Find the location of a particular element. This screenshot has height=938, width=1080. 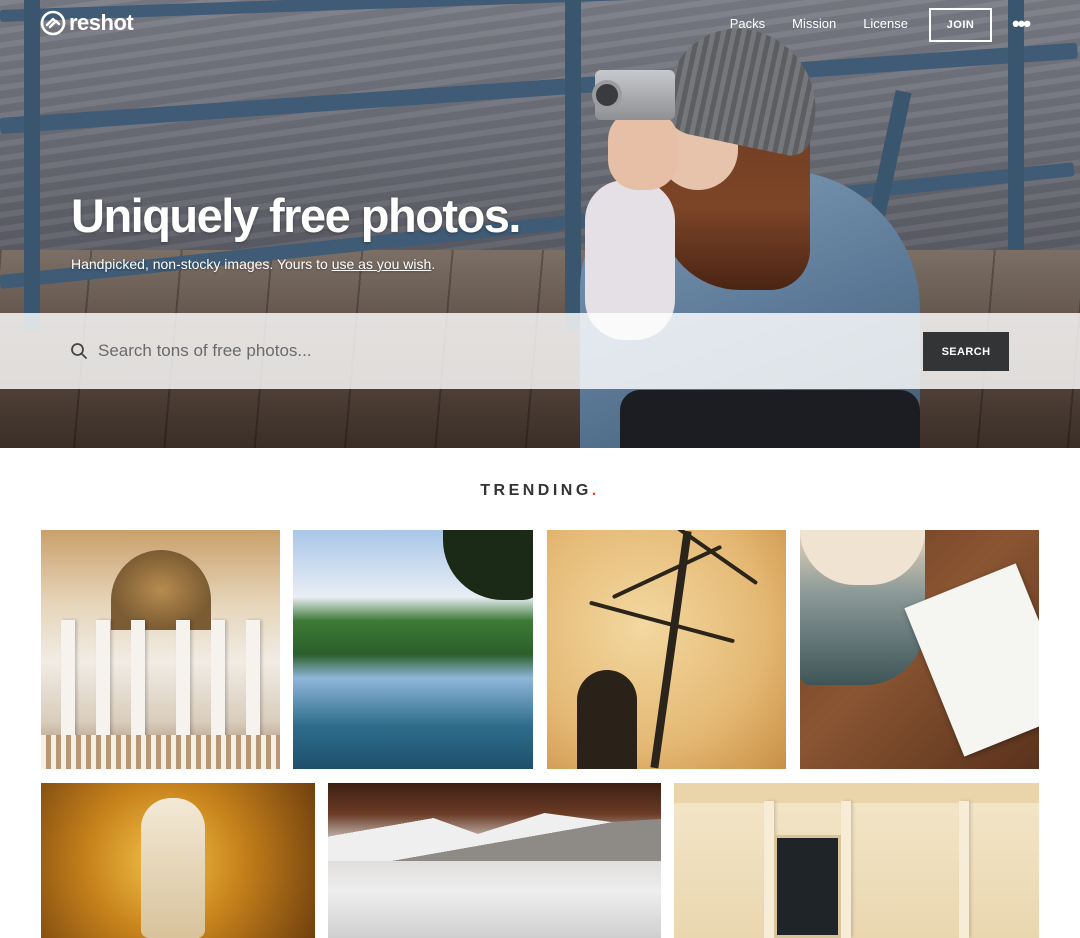

use-as-you-wish-link: use as you wish is located at coordinates (382, 264).